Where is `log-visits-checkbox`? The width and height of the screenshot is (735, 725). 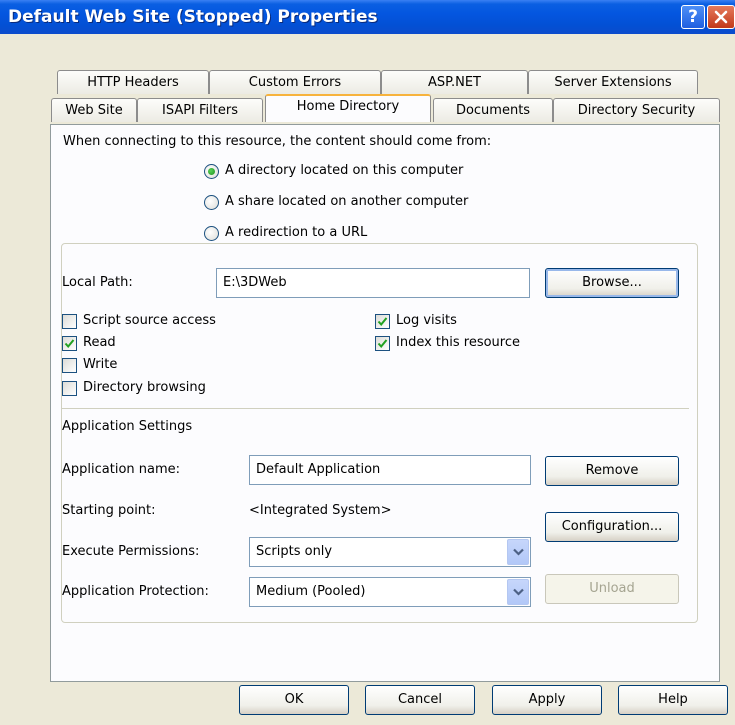 log-visits-checkbox is located at coordinates (382, 321).